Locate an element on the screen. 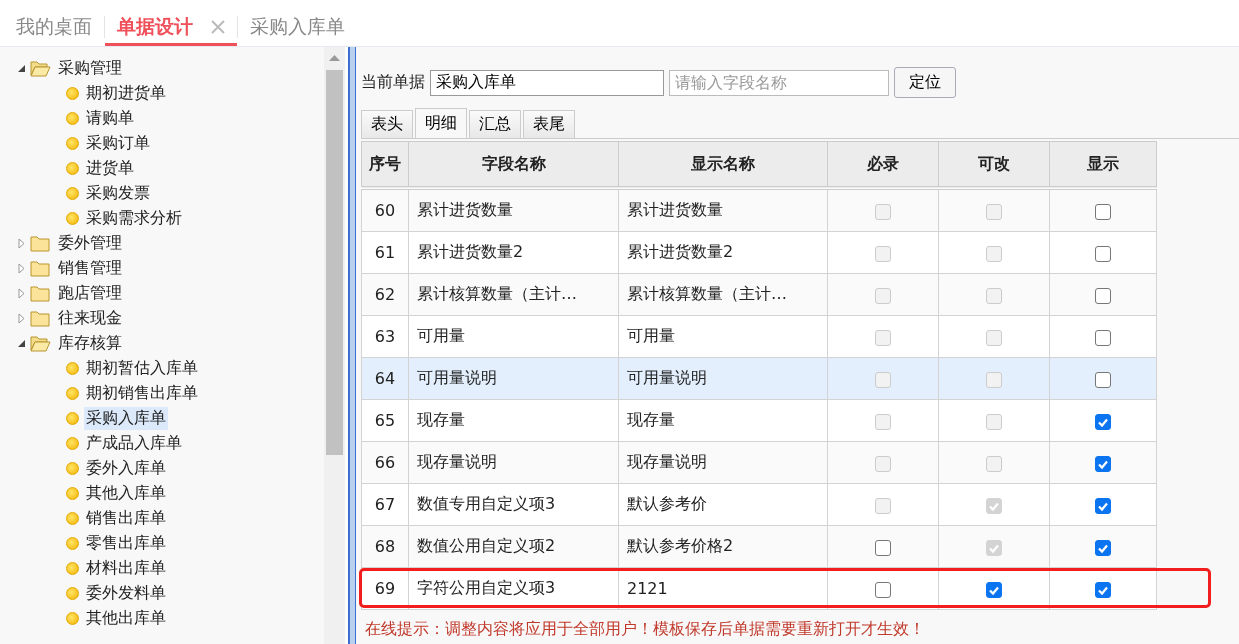  table-cell: 63 is located at coordinates (385, 336).